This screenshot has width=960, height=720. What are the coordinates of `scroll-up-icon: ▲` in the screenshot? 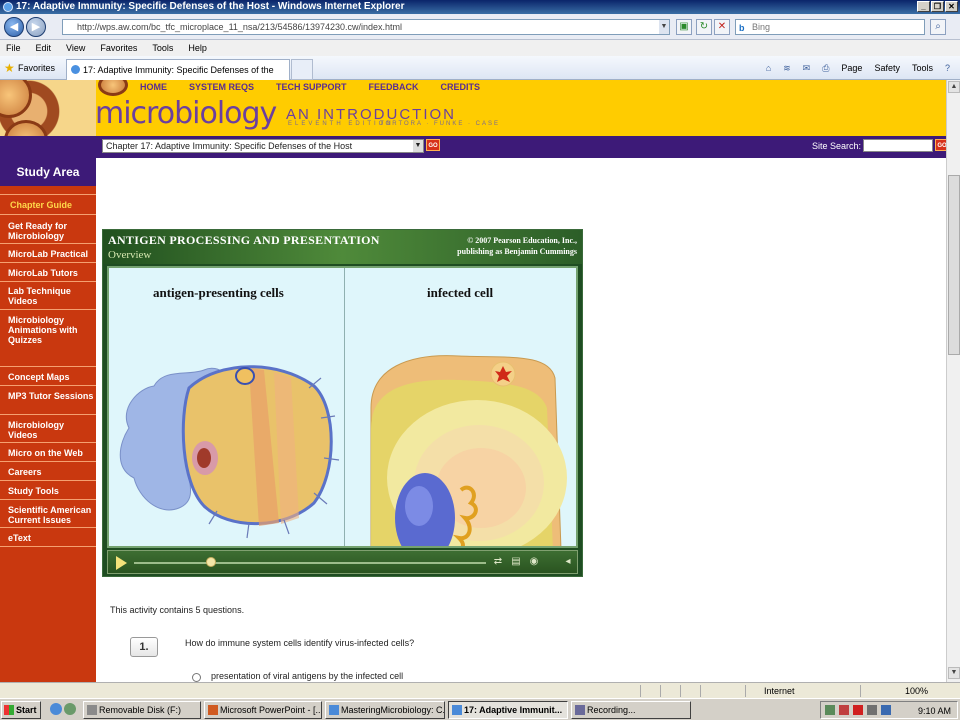 It's located at (954, 87).